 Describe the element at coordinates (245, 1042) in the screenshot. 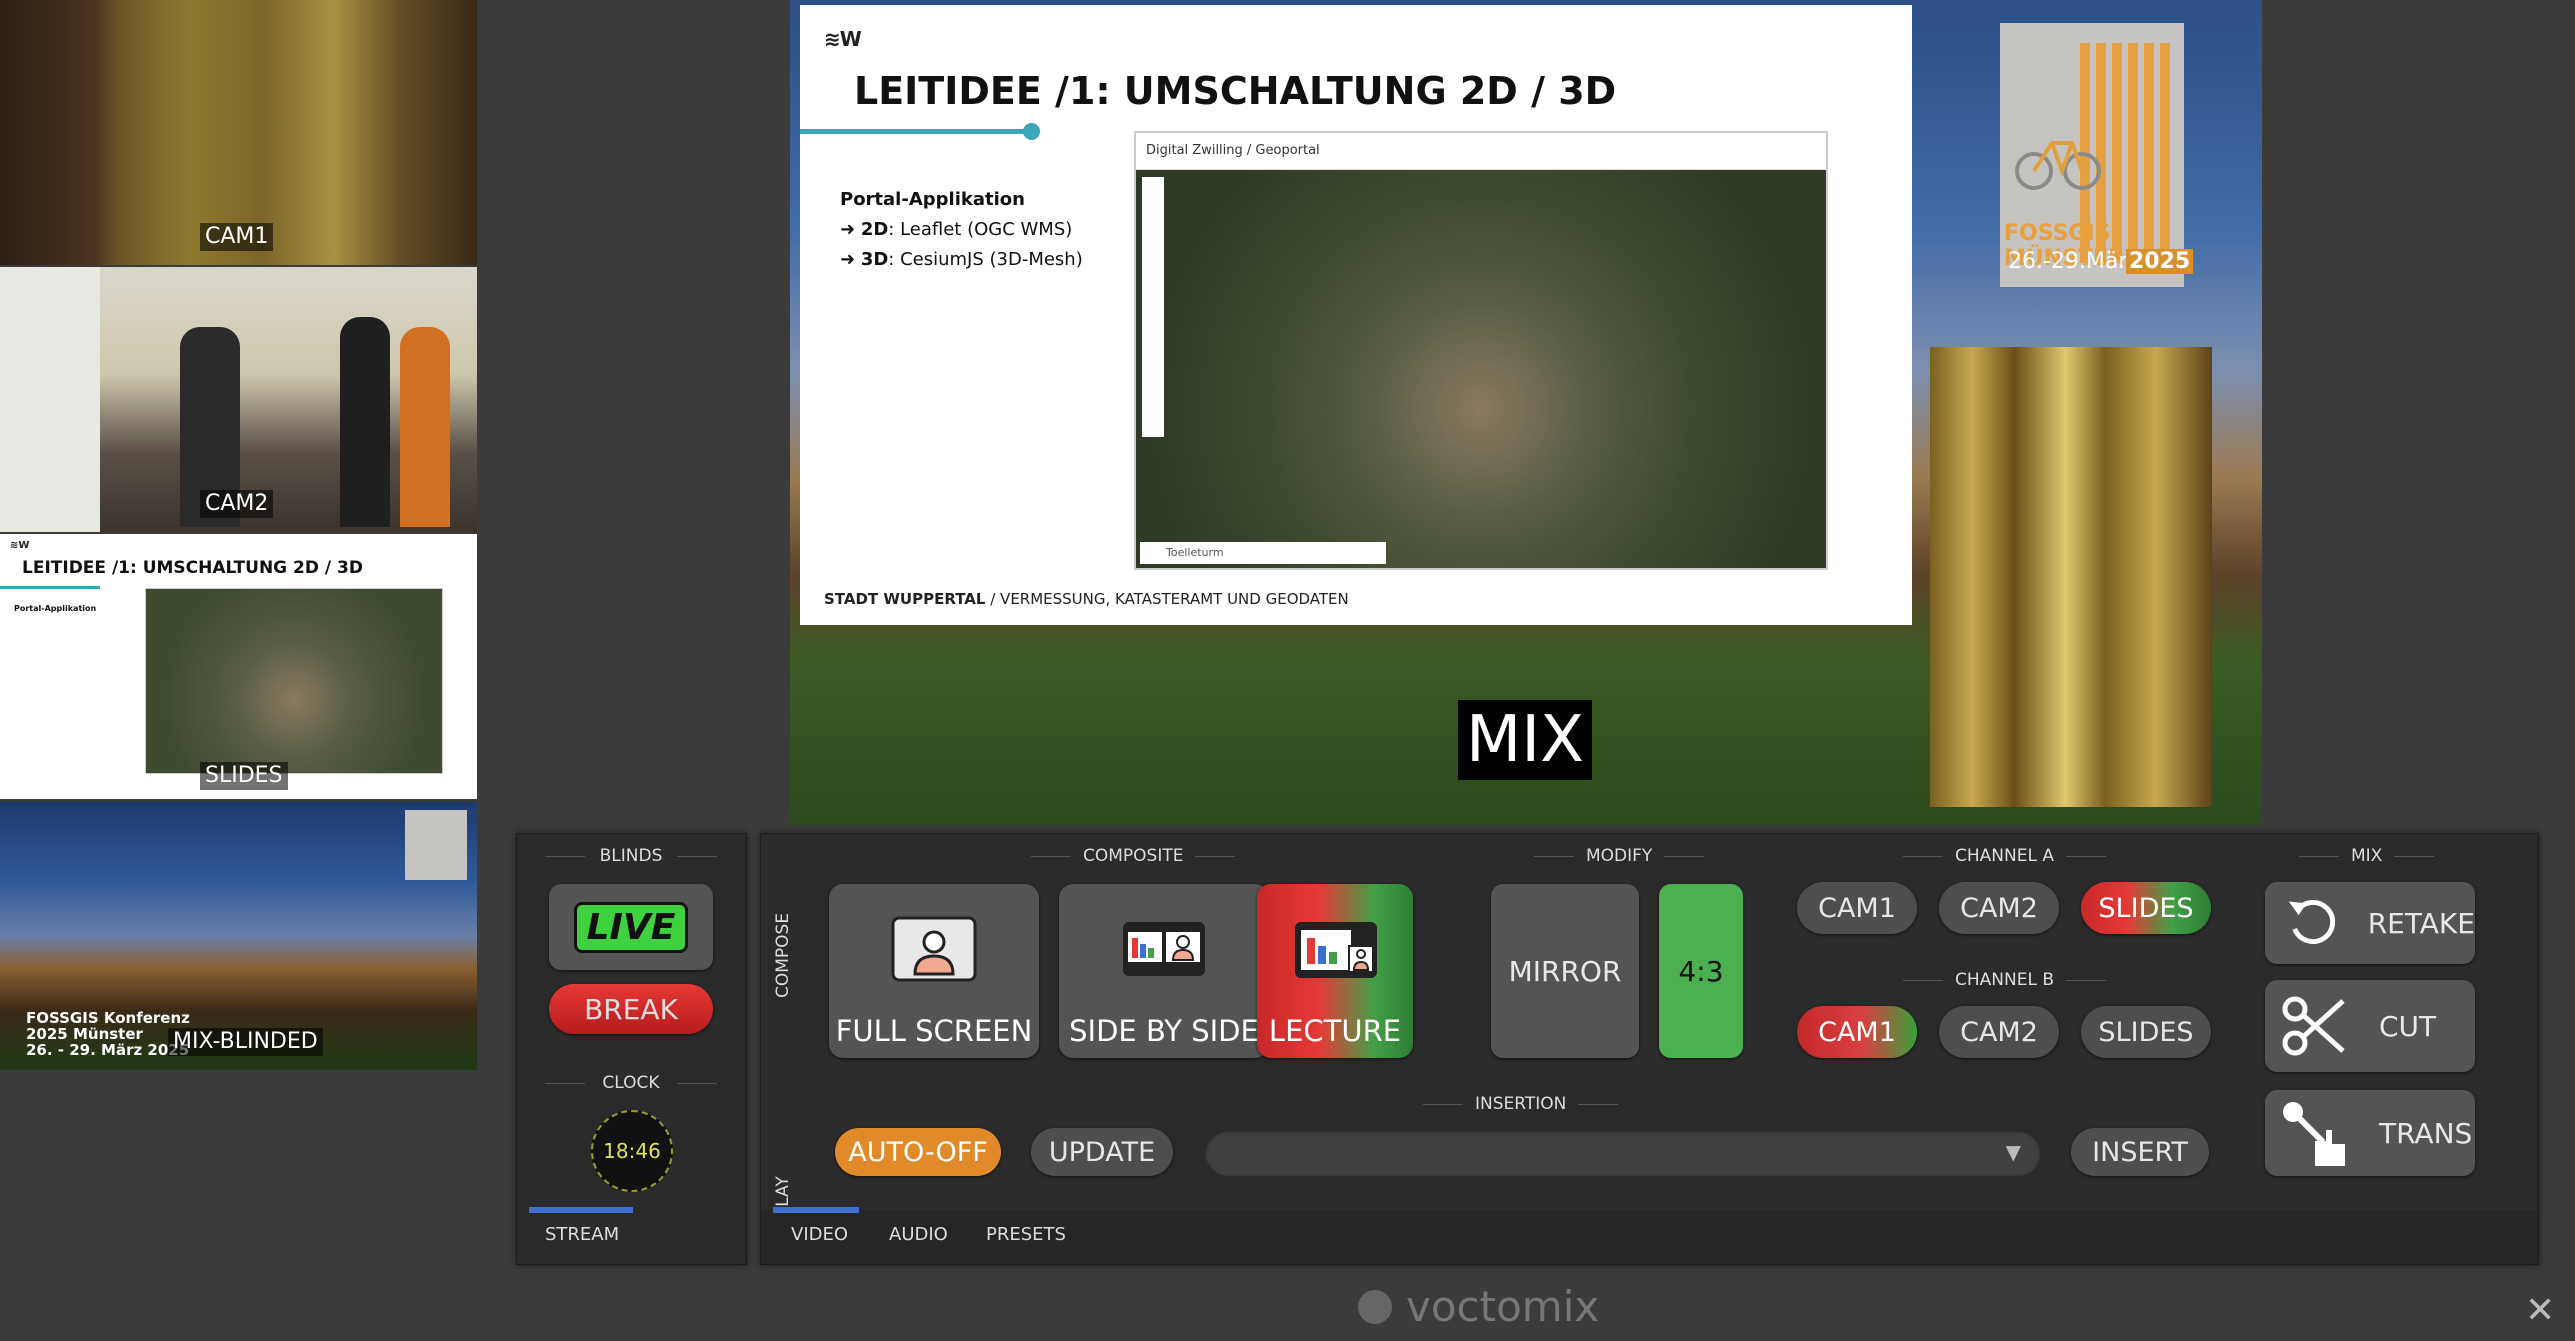

I see `preview-label: MIX-BLINDED` at that location.